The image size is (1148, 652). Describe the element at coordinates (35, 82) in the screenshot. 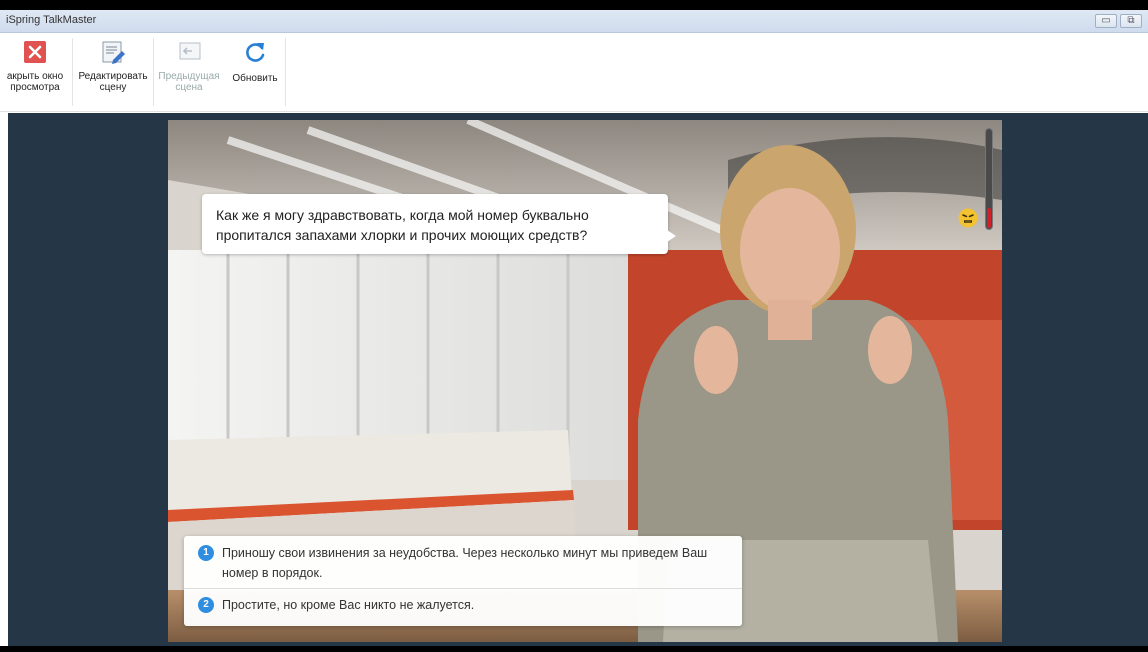

I see `close-preview-label: акрыть окно просмотра` at that location.